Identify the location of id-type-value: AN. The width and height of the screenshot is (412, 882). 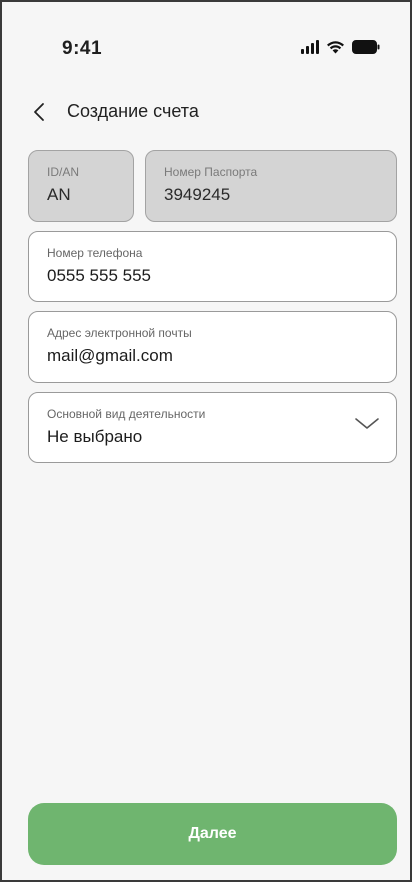
(59, 194).